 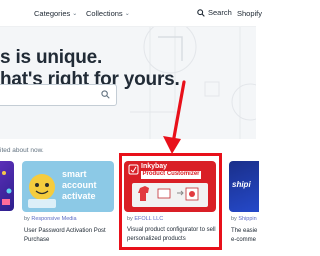 What do you see at coordinates (22, 150) in the screenshot?
I see `section-heading: ited about now.` at bounding box center [22, 150].